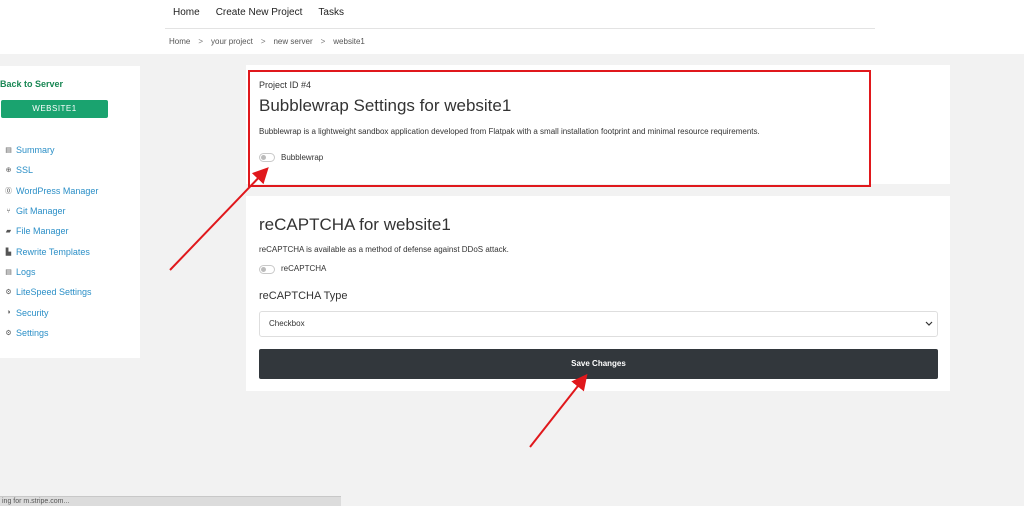 The height and width of the screenshot is (506, 1024). What do you see at coordinates (232, 41) in the screenshot?
I see `breadcrumb-project: your project` at bounding box center [232, 41].